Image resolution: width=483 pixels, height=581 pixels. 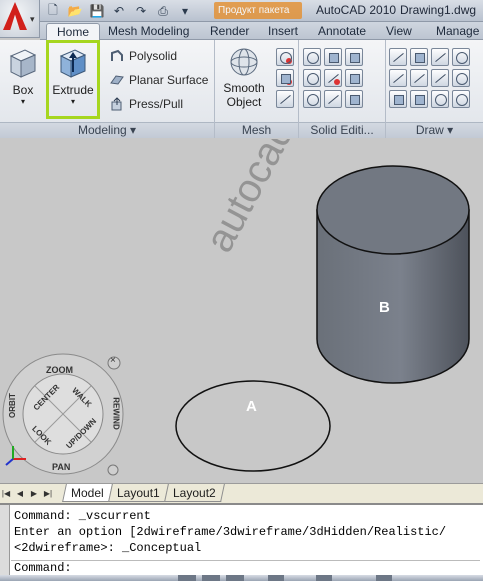 What do you see at coordinates (354, 57) in the screenshot?
I see `extrude-faces-icon` at bounding box center [354, 57].